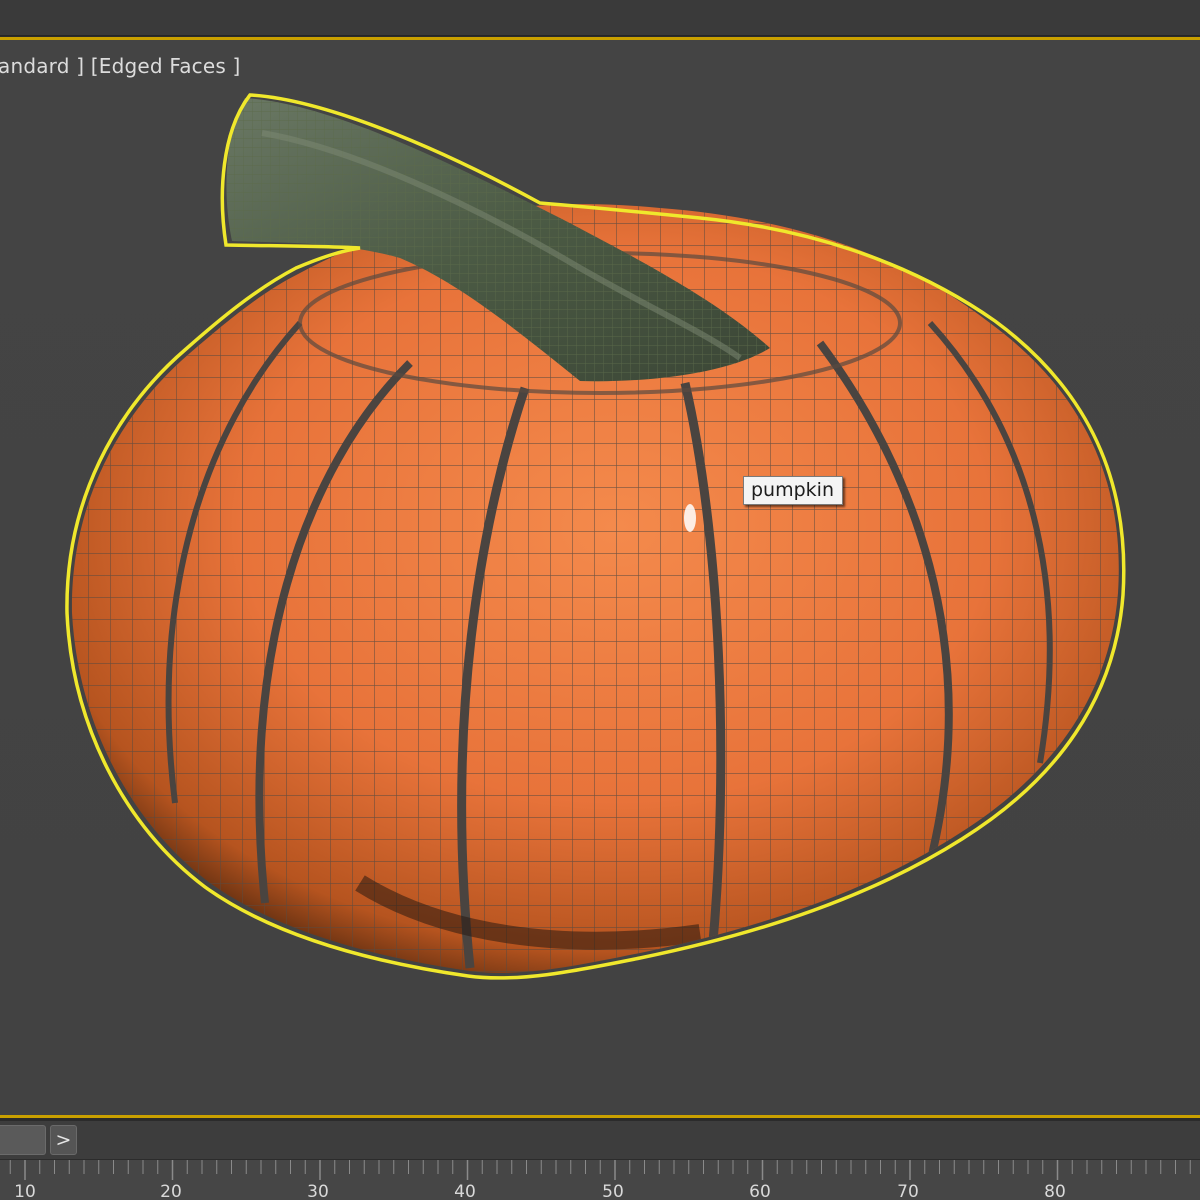 Image resolution: width=1200 pixels, height=1200 pixels. I want to click on track-bar: 10 20 30 40 50 60 70 80, so click(600, 1179).